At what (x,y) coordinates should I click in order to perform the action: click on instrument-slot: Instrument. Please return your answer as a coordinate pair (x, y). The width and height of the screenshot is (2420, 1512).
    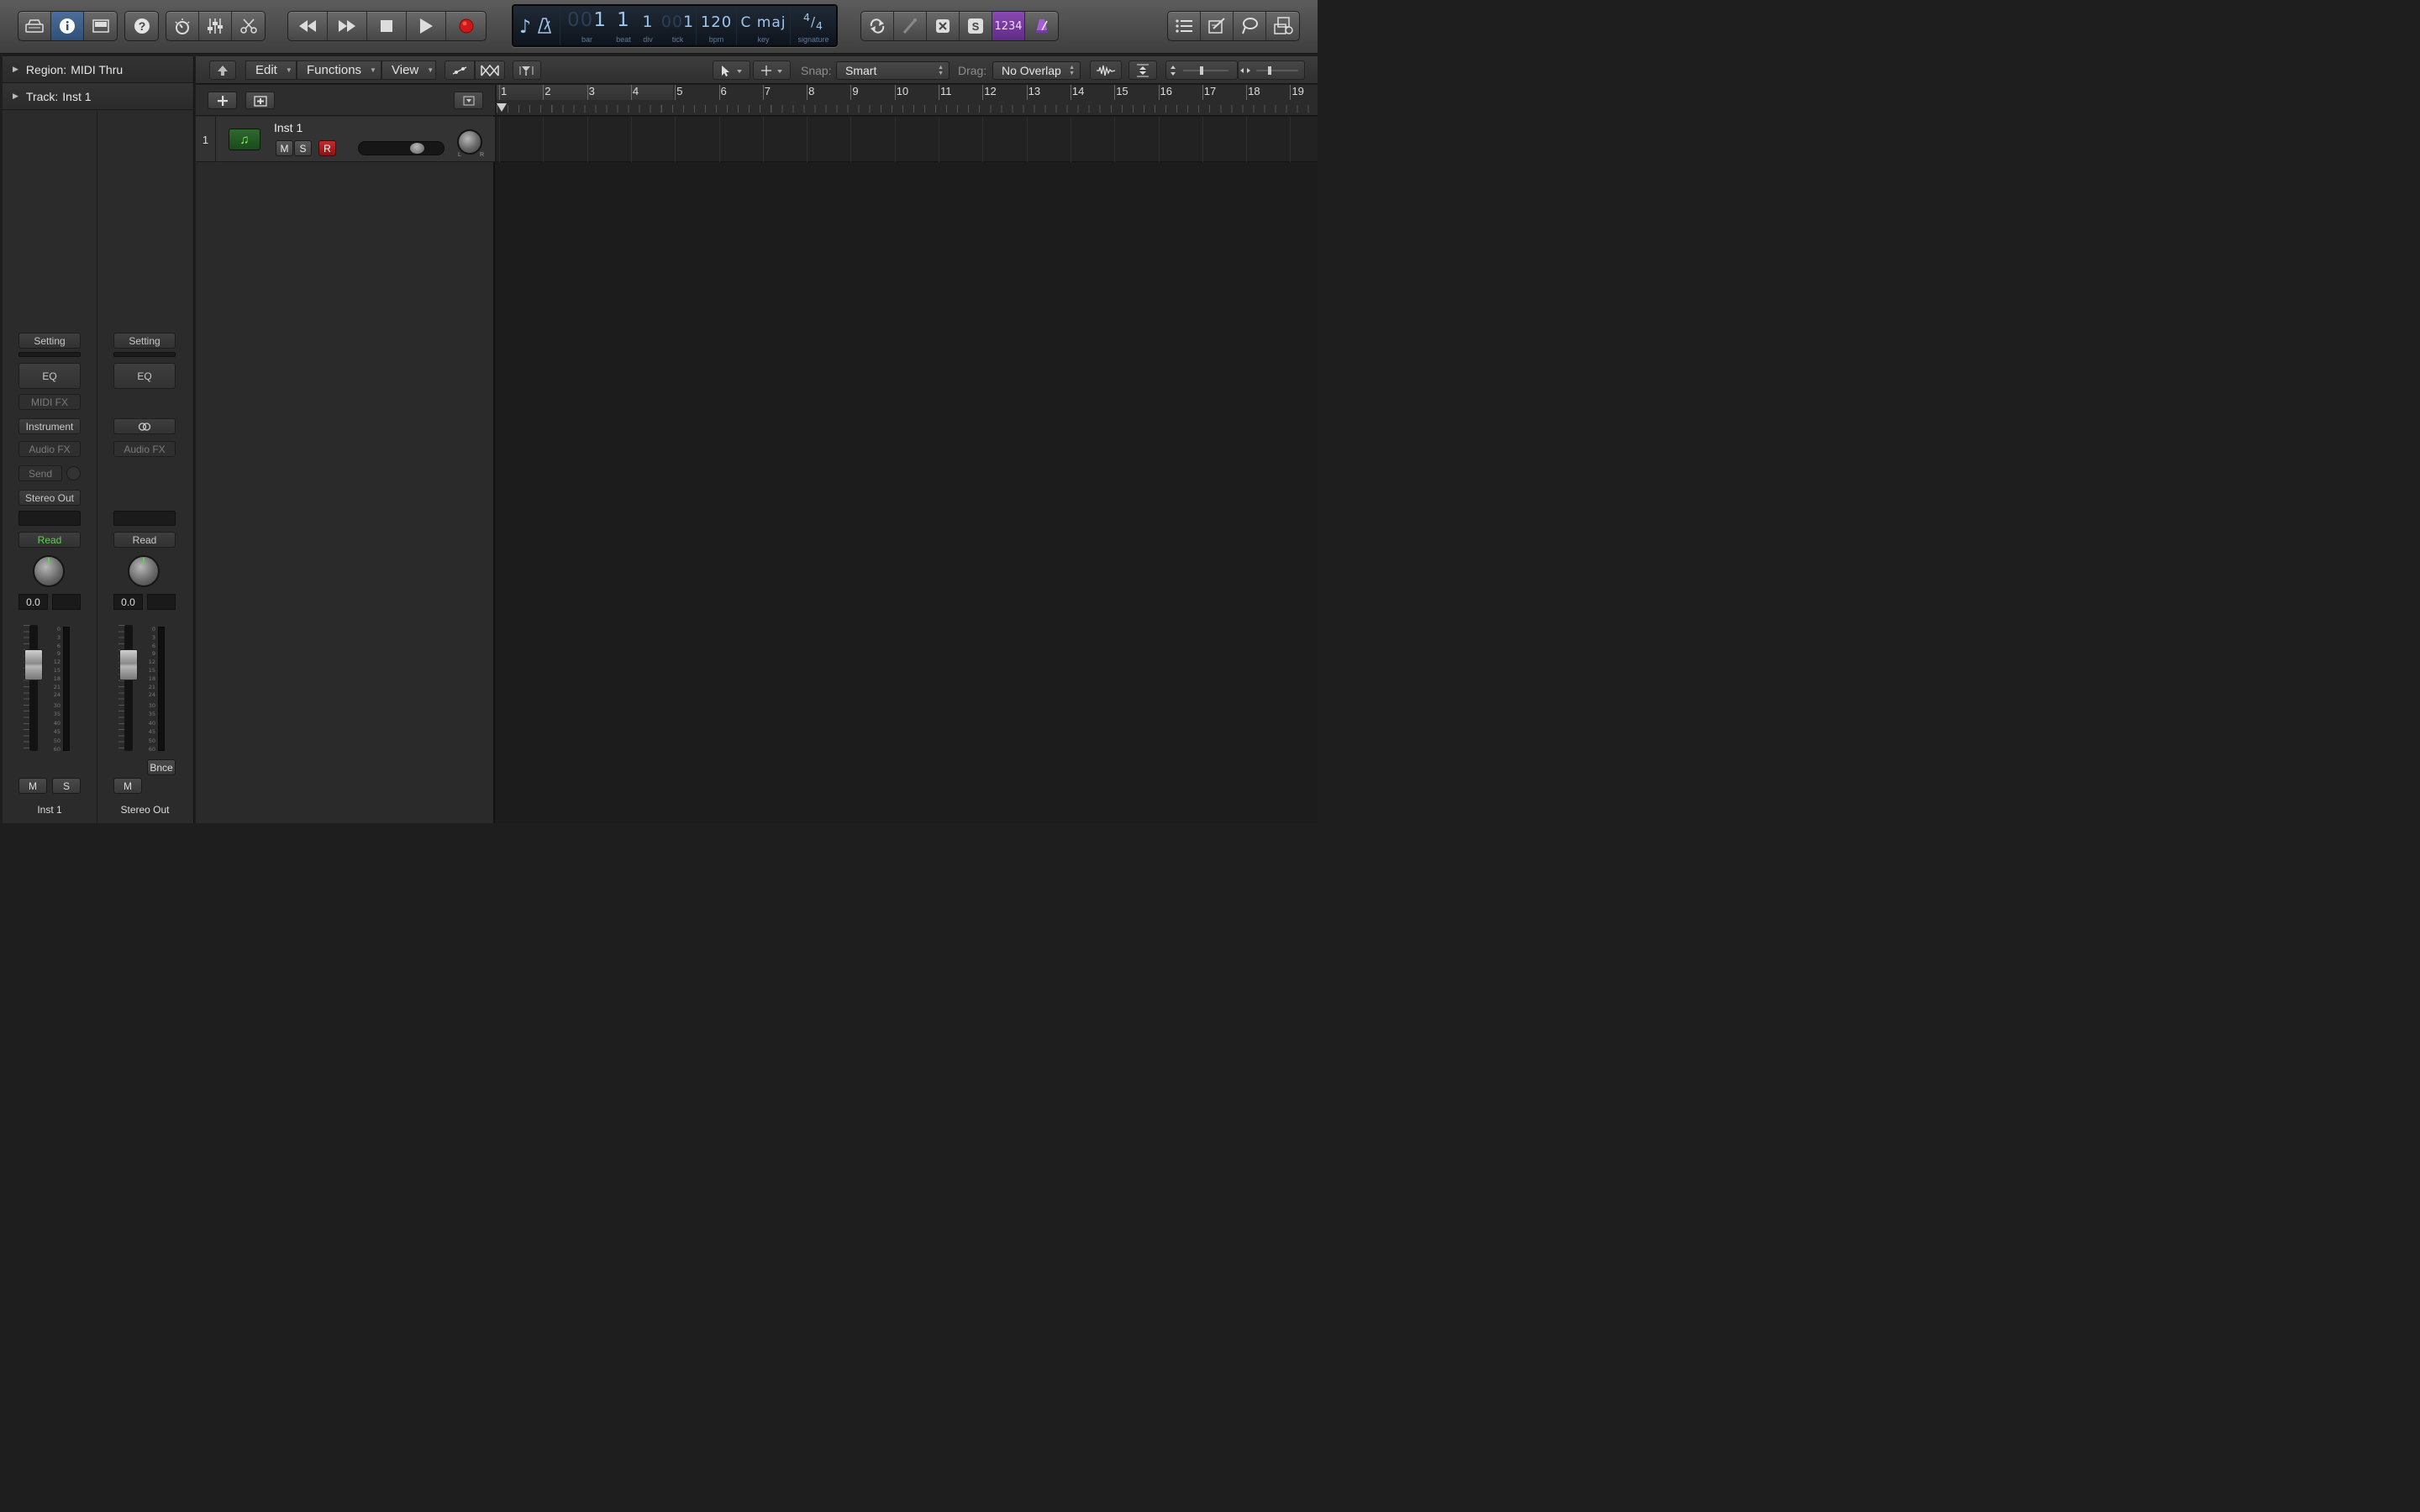
    Looking at the image, I should click on (50, 426).